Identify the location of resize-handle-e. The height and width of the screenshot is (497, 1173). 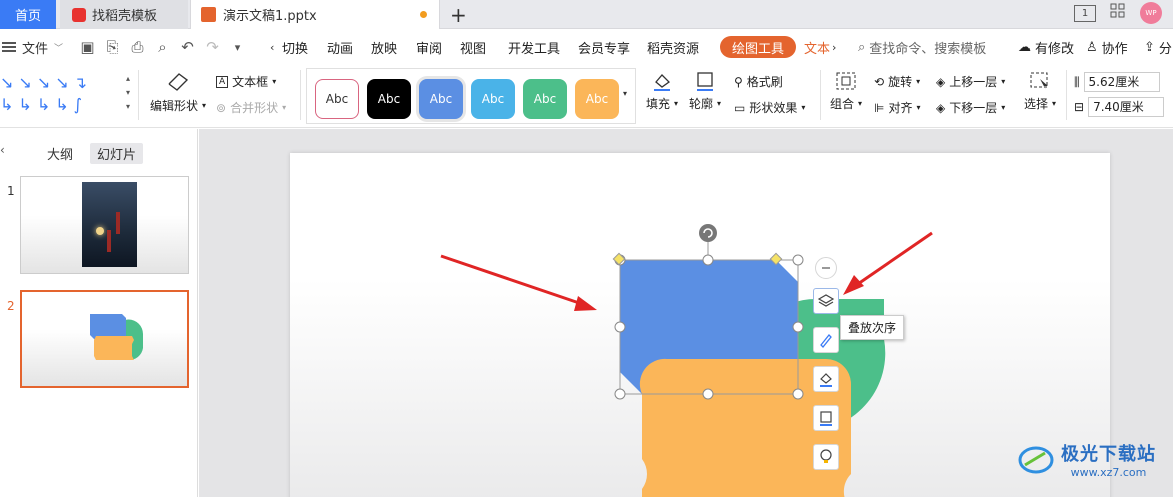
(798, 327).